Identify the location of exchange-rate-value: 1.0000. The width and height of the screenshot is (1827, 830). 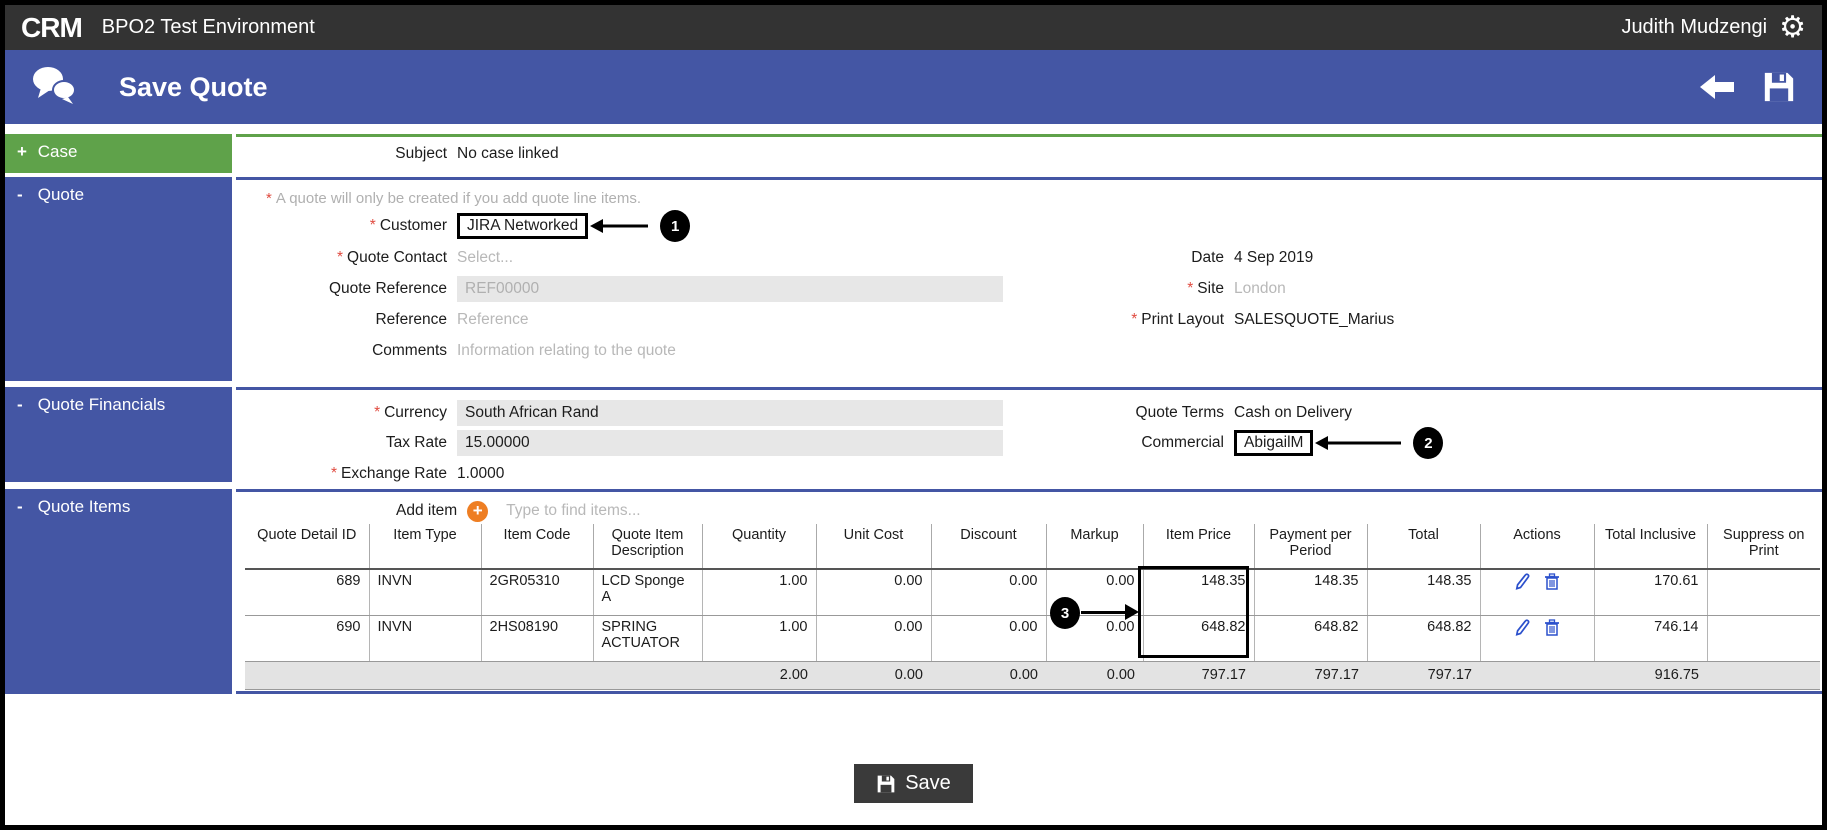
(480, 474).